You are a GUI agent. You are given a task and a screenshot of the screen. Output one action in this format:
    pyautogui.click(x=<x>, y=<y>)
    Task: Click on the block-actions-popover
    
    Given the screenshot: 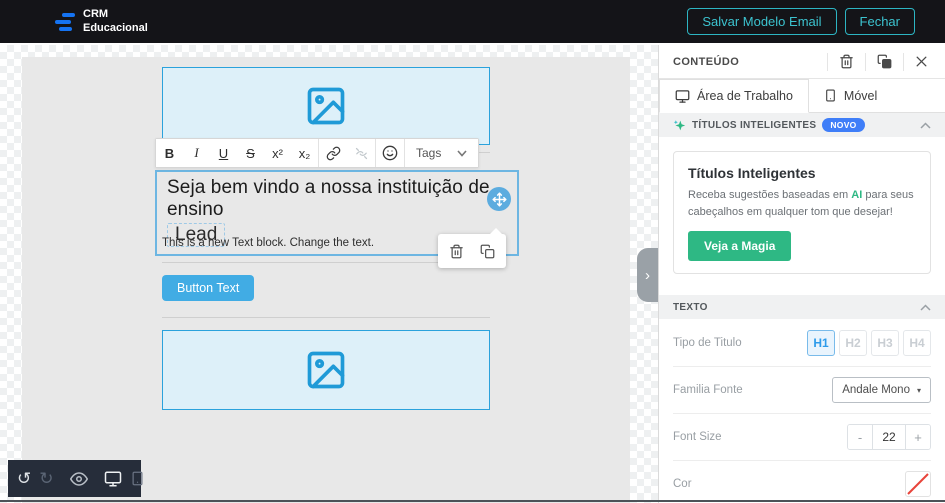 What is the action you would take?
    pyautogui.click(x=472, y=248)
    